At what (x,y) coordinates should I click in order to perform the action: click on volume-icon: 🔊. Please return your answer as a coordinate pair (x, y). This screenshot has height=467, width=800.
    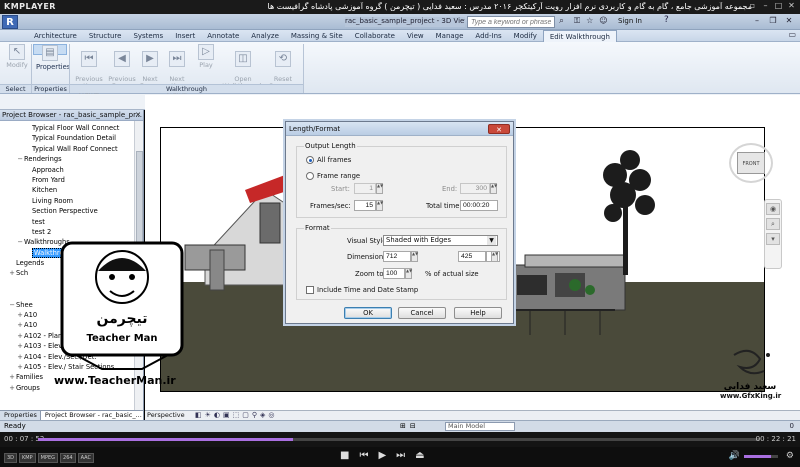
    Looking at the image, I should click on (734, 456).